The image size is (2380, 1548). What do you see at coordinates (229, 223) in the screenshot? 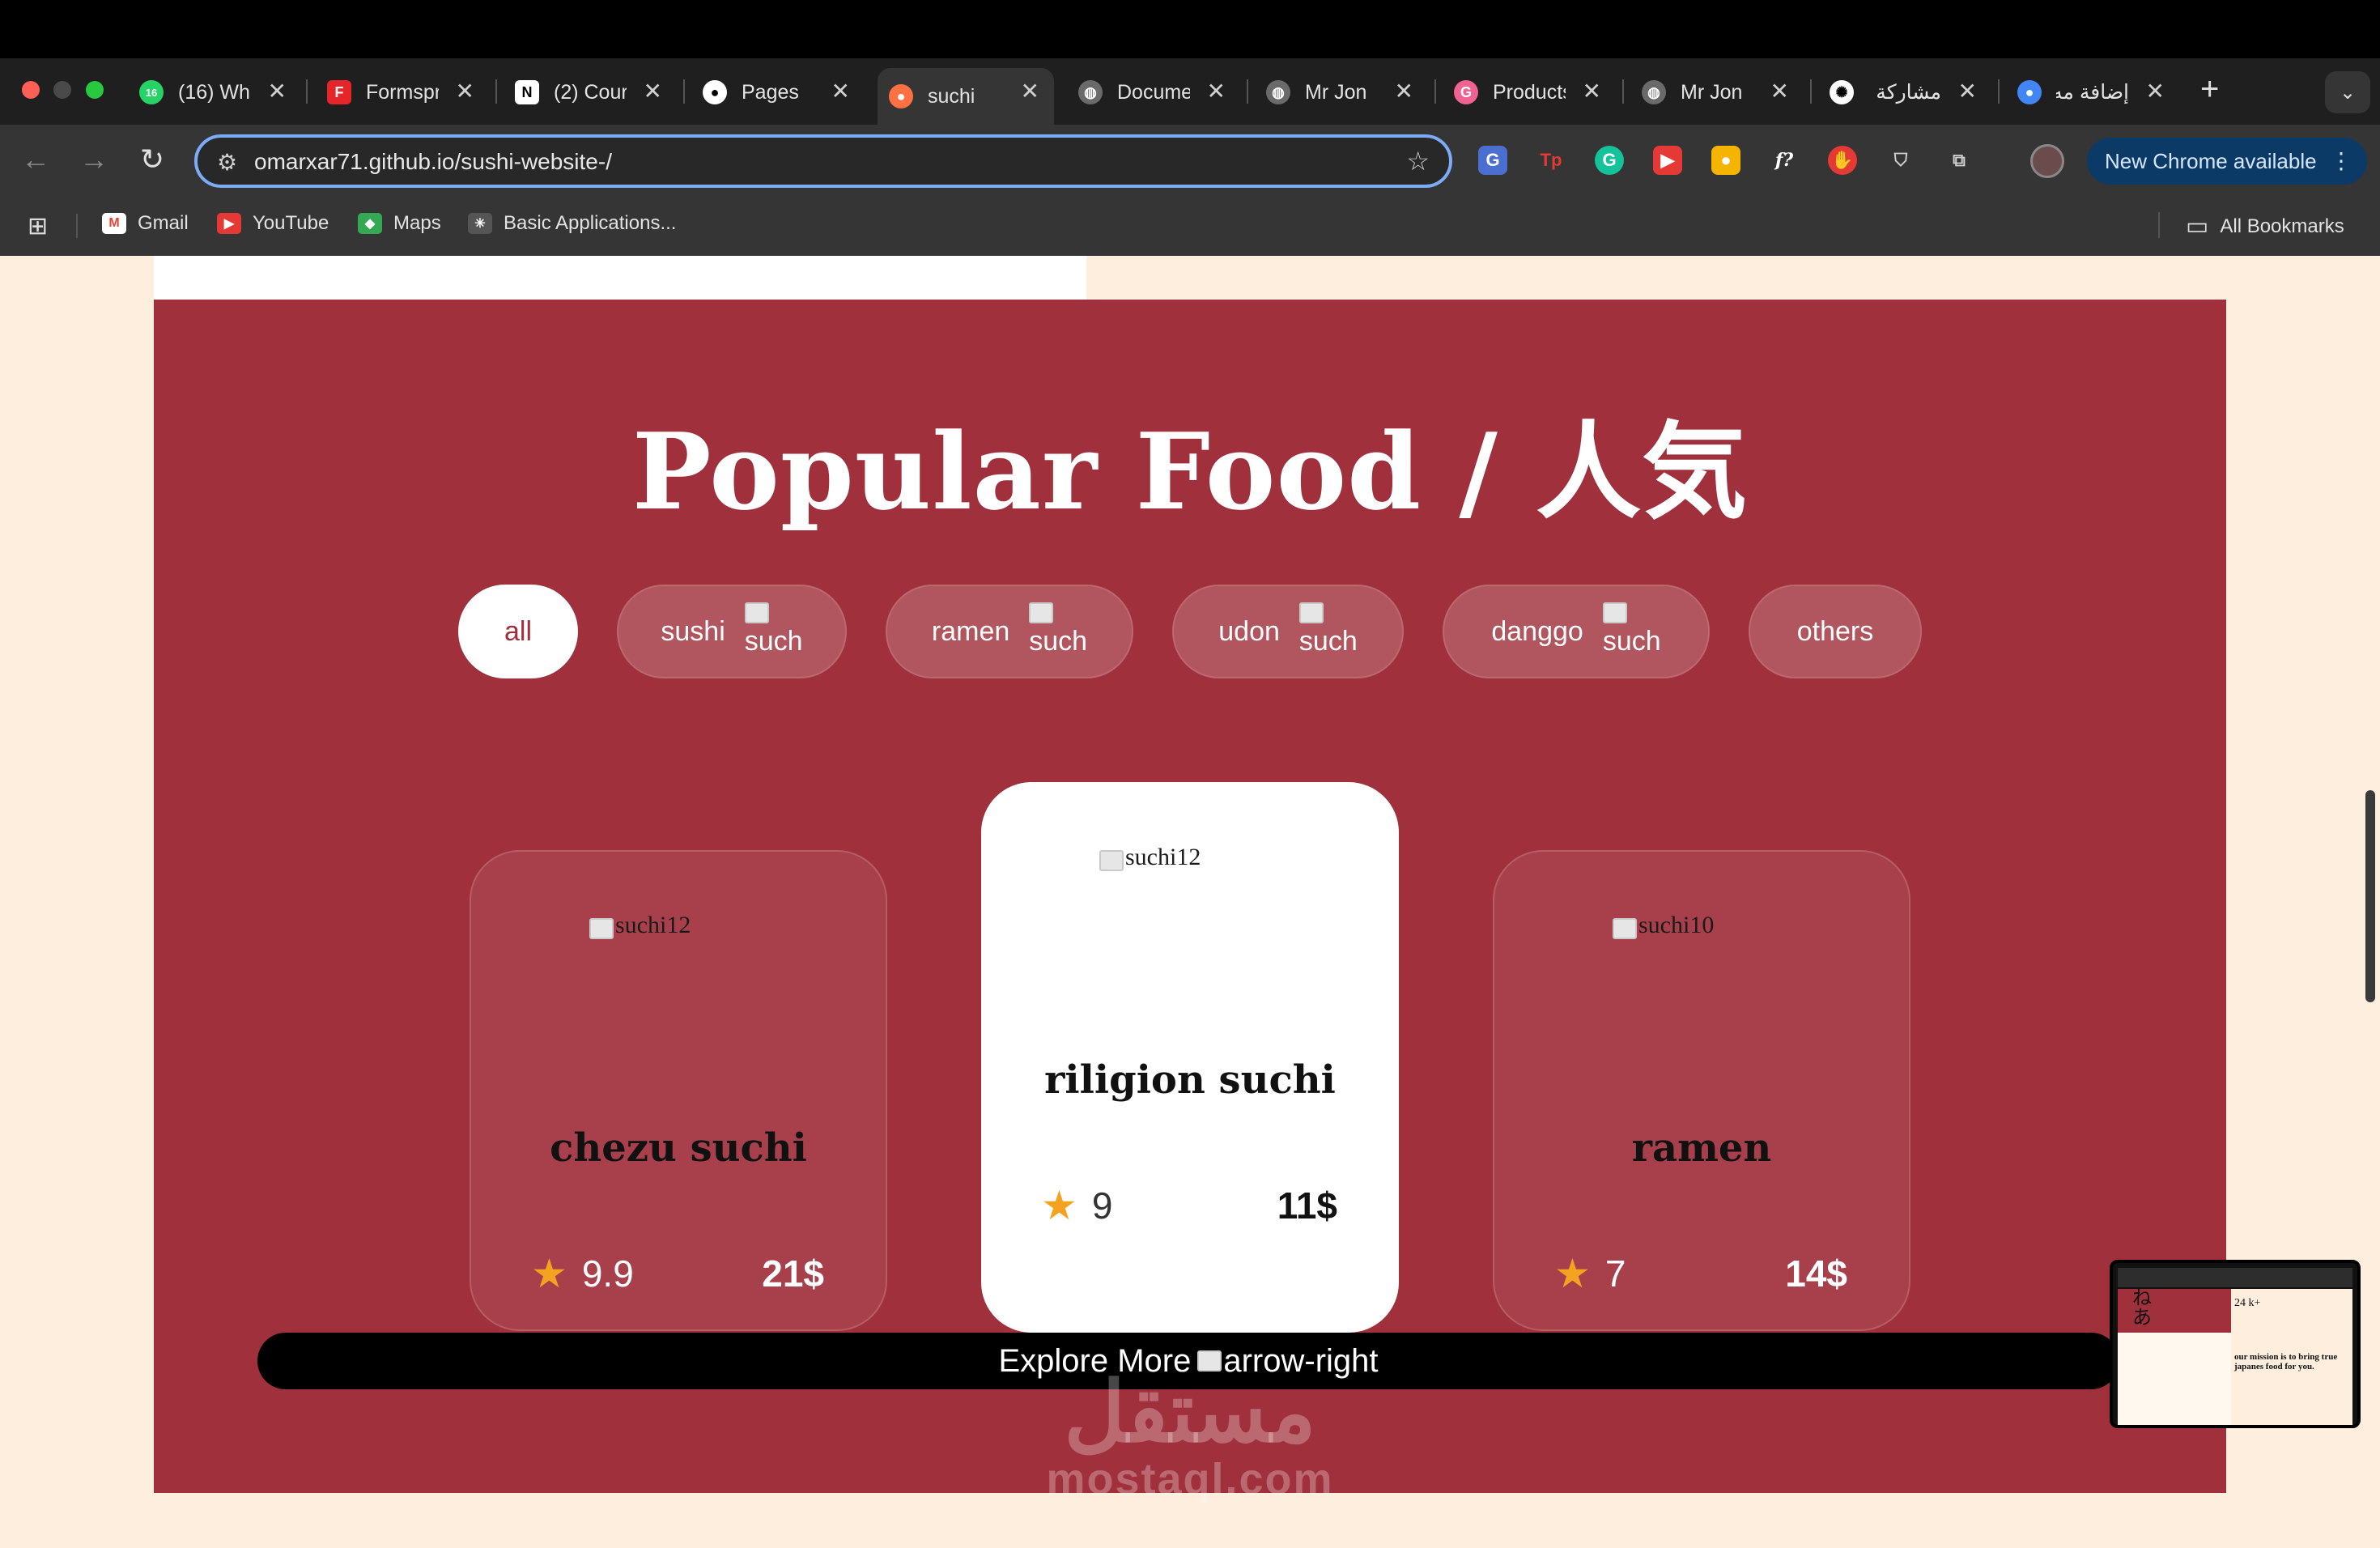
I see `youtube-icon: ▶` at bounding box center [229, 223].